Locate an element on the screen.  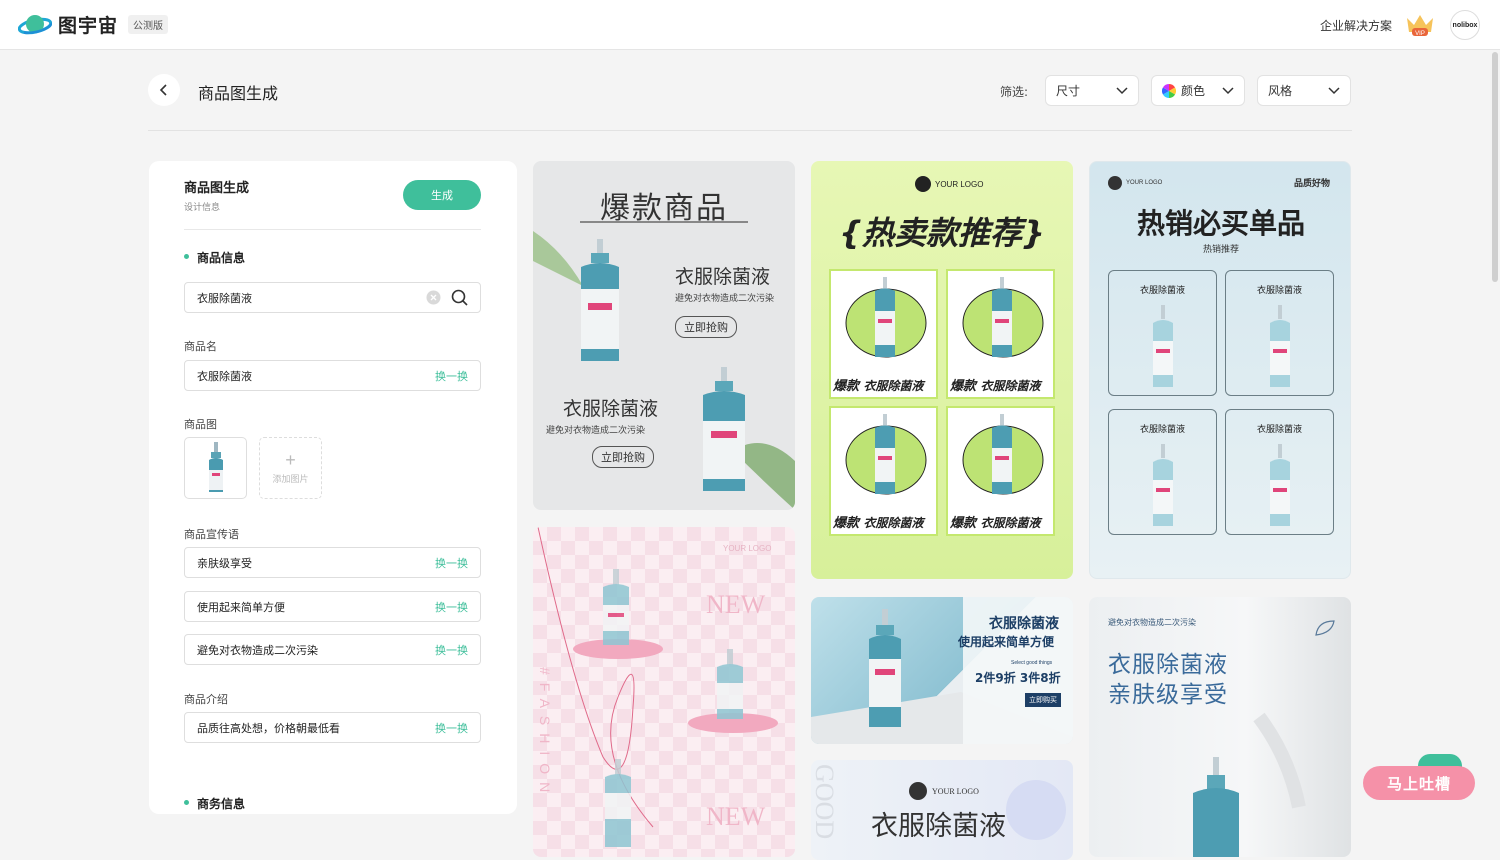
size-filter-label: 尺寸 is located at coordinates (1068, 91).